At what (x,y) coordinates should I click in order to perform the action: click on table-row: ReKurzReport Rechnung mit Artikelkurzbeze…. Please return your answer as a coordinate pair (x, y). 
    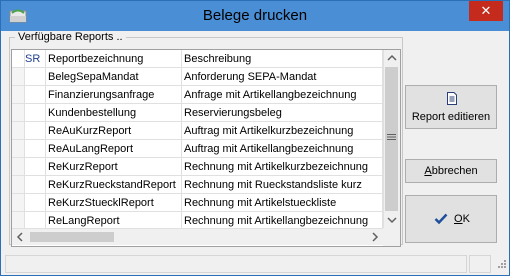
    Looking at the image, I should click on (197, 167).